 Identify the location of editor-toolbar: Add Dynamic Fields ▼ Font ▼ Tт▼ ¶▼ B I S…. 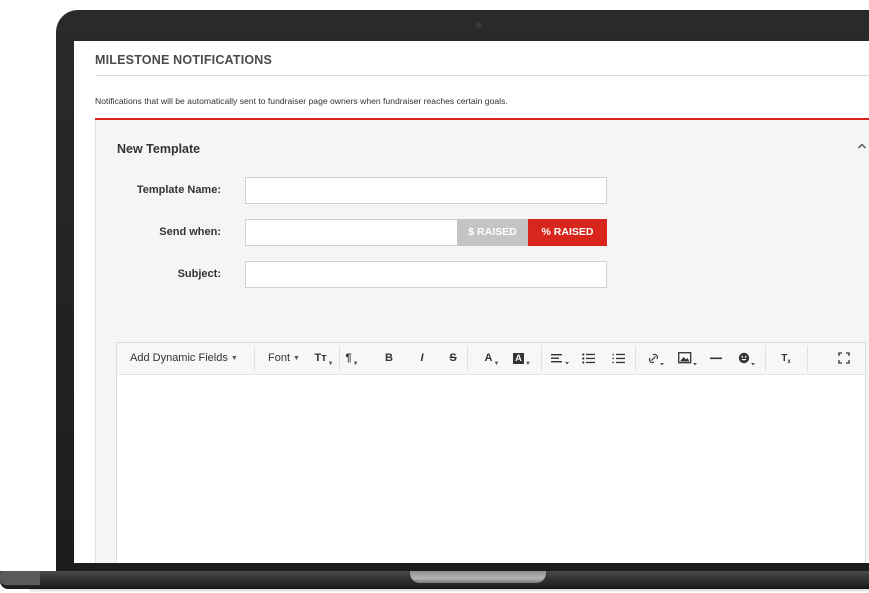
(491, 359).